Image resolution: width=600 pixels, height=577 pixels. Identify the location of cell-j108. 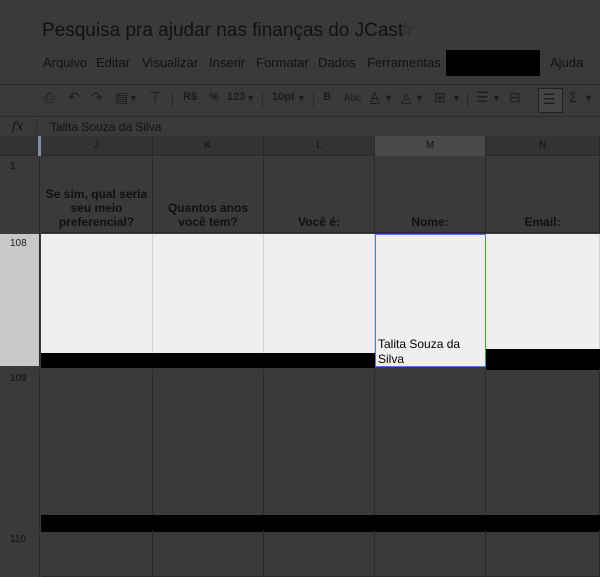
(97, 295).